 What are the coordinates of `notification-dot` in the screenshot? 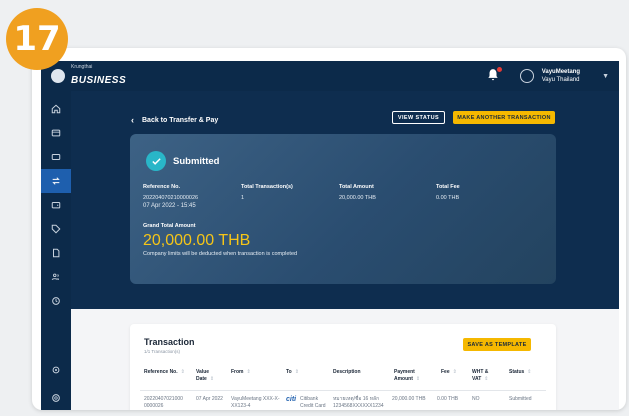 It's located at (499, 69).